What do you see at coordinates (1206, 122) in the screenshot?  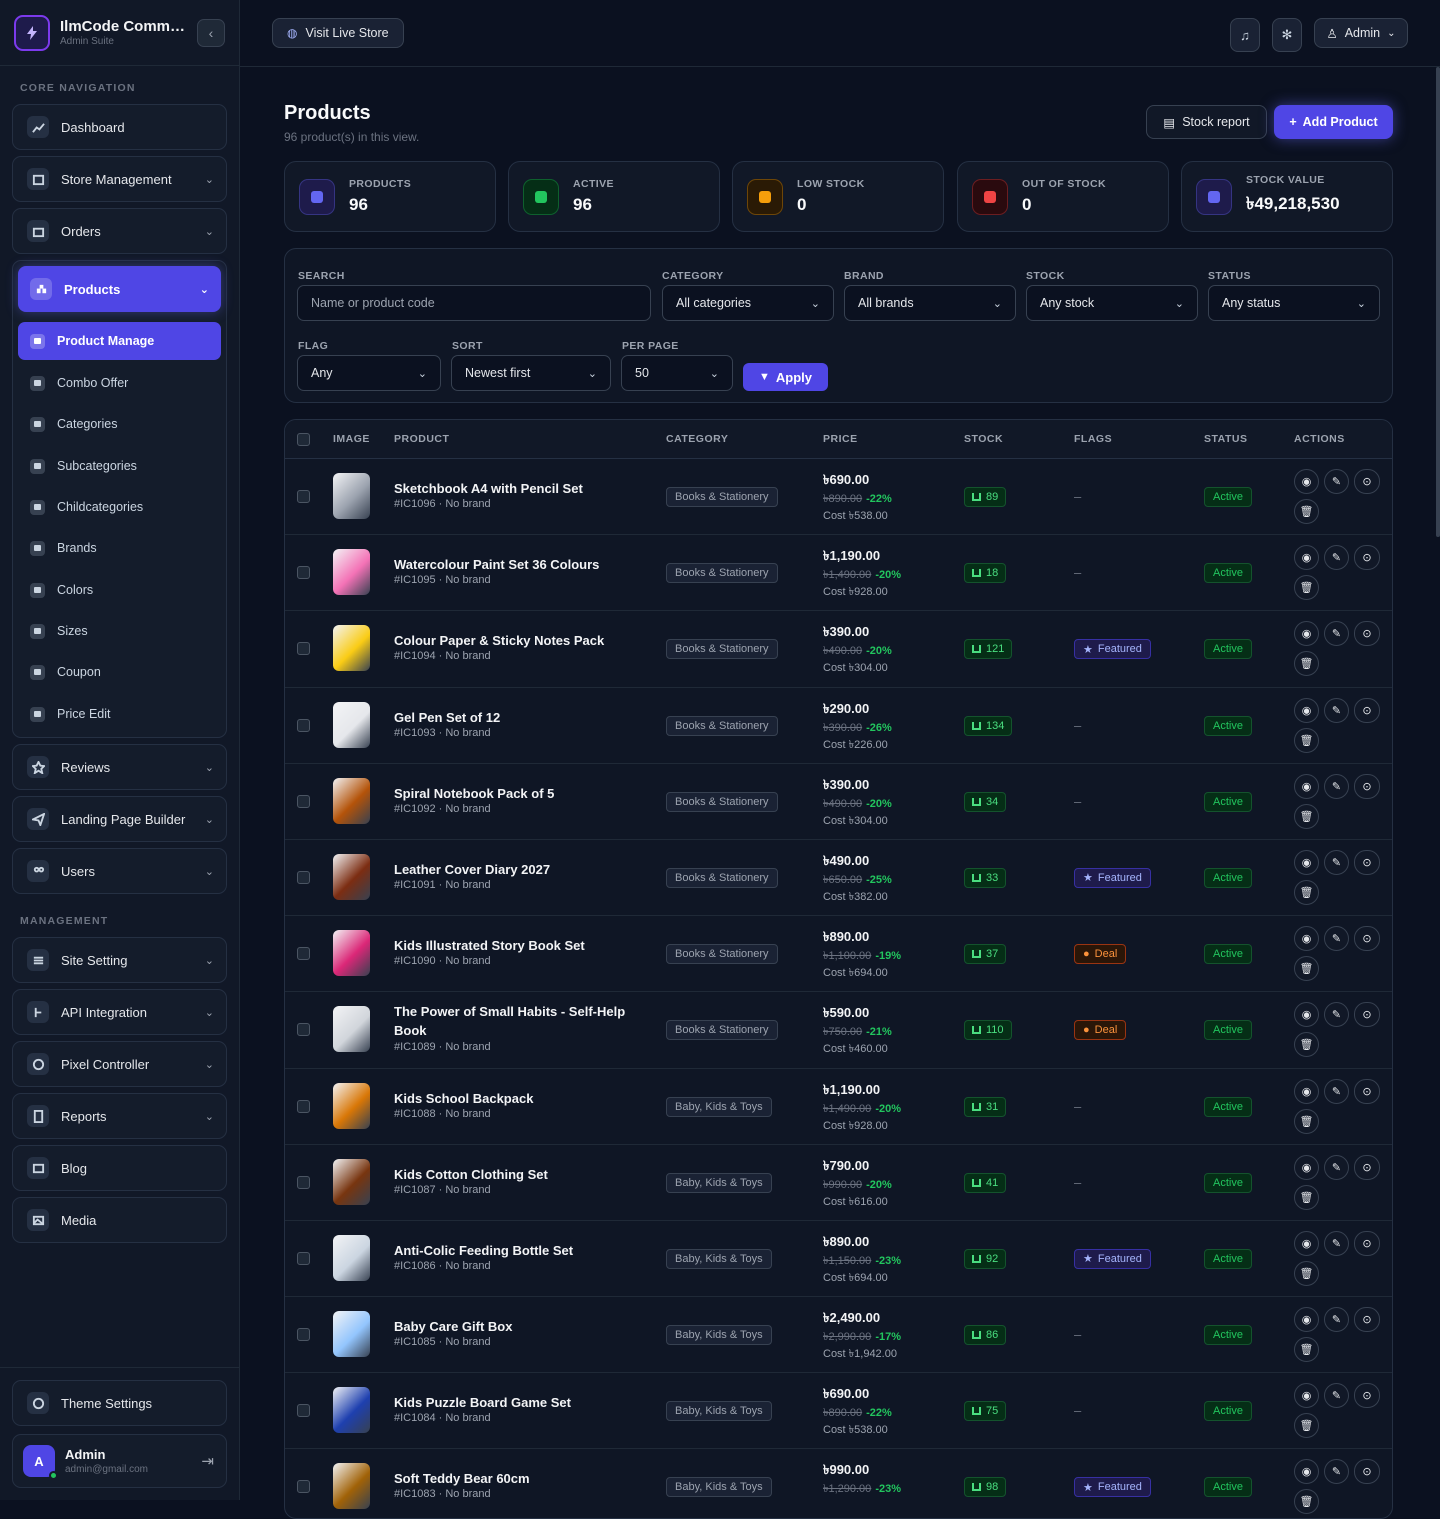 I see `stock-report-button: ▤ Stock report` at bounding box center [1206, 122].